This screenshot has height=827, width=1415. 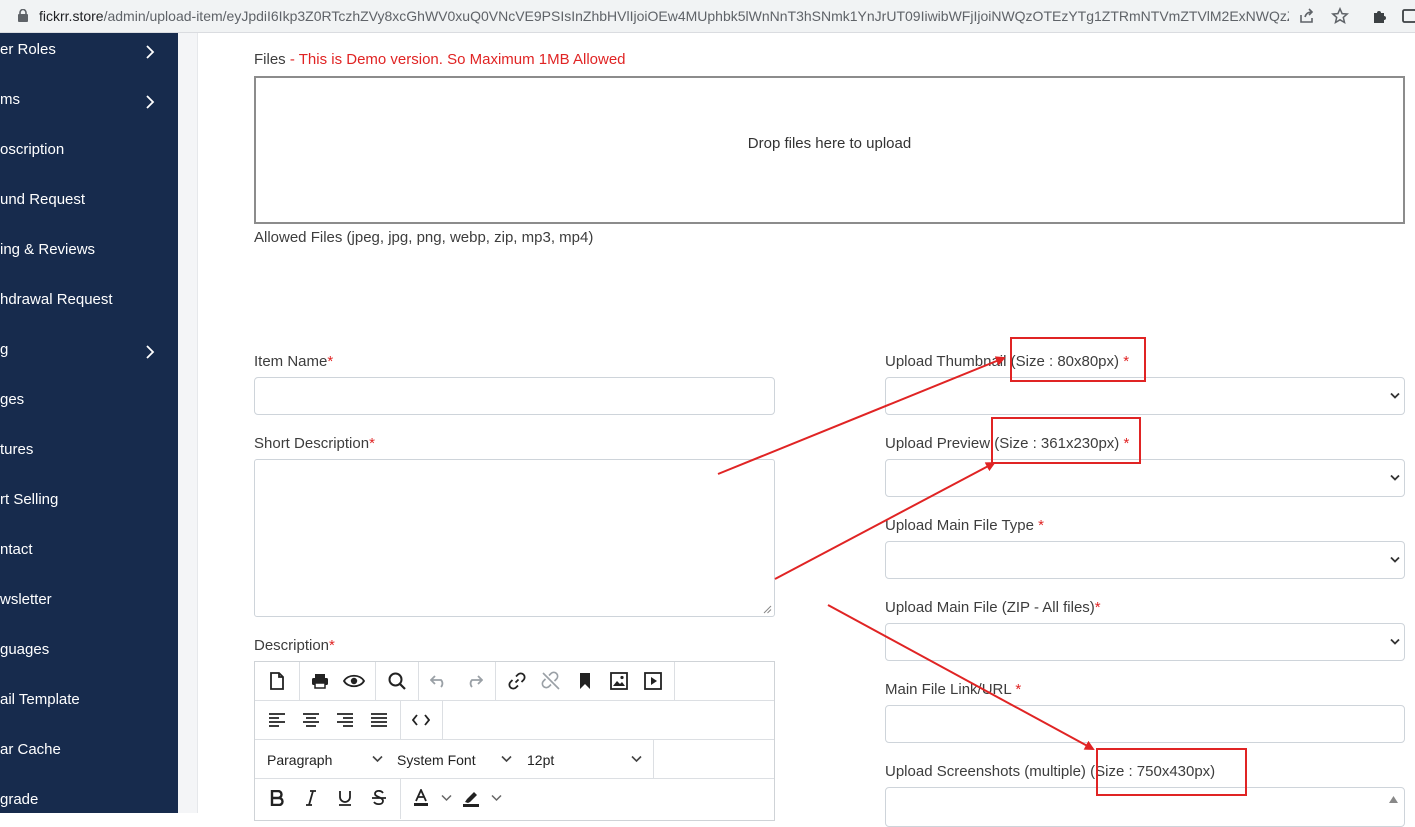 What do you see at coordinates (299, 760) in the screenshot?
I see `block-format-dropdown: Paragraph` at bounding box center [299, 760].